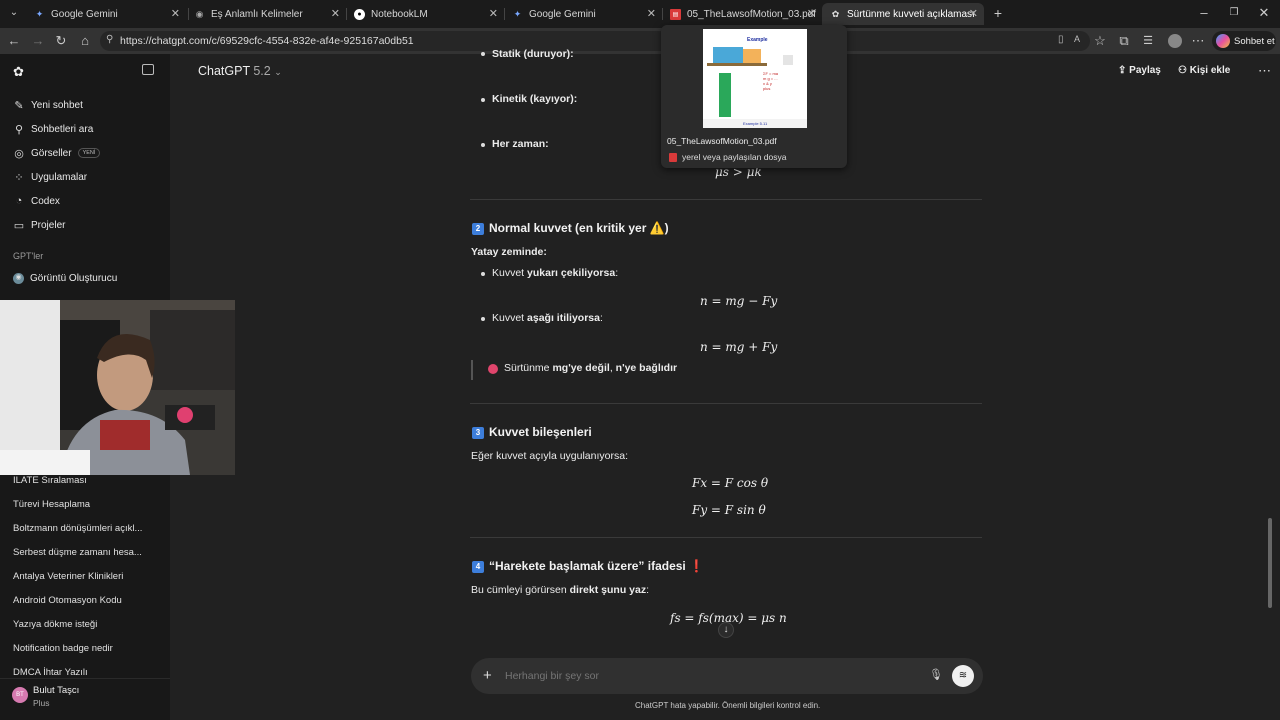 The width and height of the screenshot is (1280, 720). What do you see at coordinates (1264, 13) in the screenshot?
I see `window-close-icon: ✕` at bounding box center [1264, 13].